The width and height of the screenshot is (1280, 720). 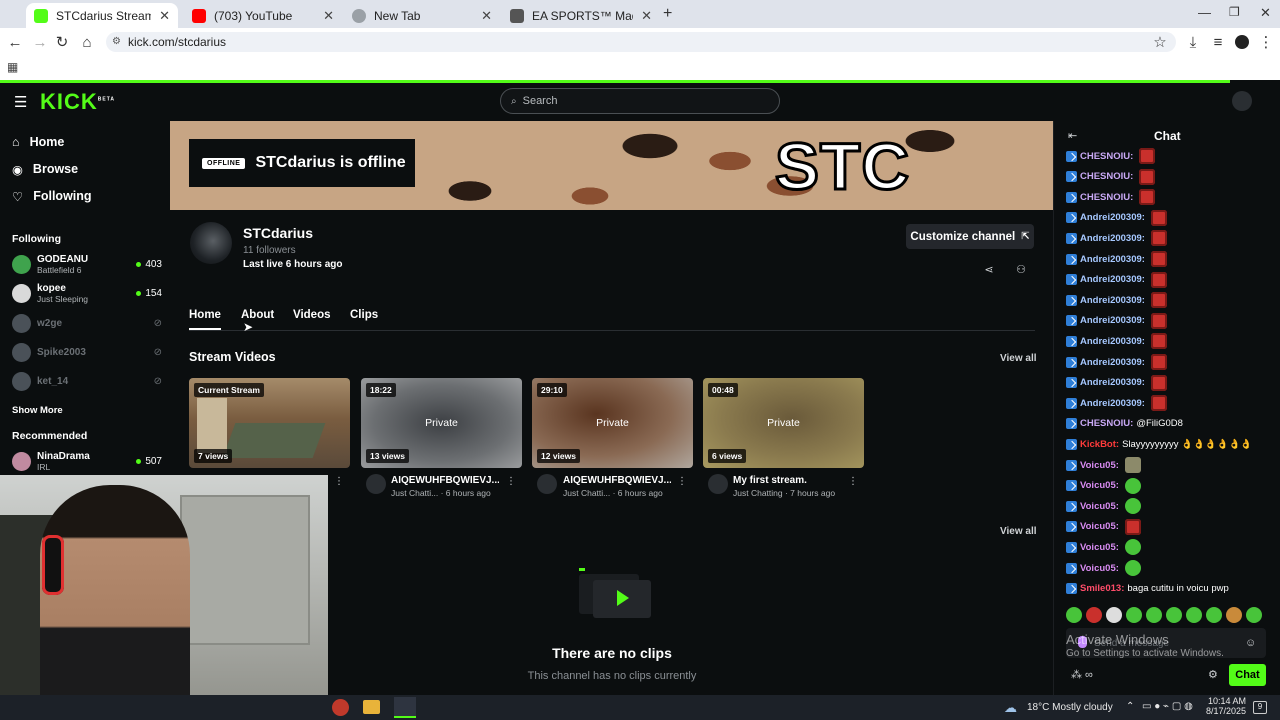 What do you see at coordinates (1265, 13) in the screenshot?
I see `window-close-icon: ✕` at bounding box center [1265, 13].